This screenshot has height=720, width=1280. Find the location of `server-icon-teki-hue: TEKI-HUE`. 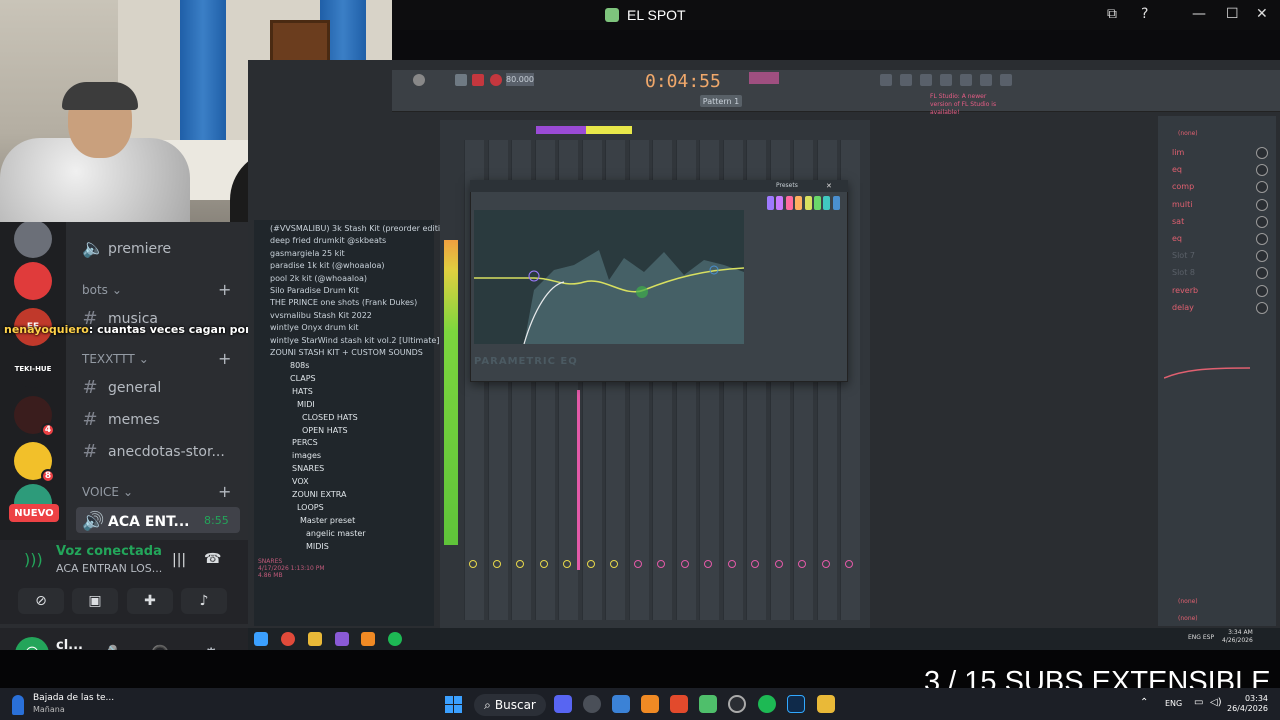

server-icon-teki-hue: TEKI-HUE is located at coordinates (33, 369).